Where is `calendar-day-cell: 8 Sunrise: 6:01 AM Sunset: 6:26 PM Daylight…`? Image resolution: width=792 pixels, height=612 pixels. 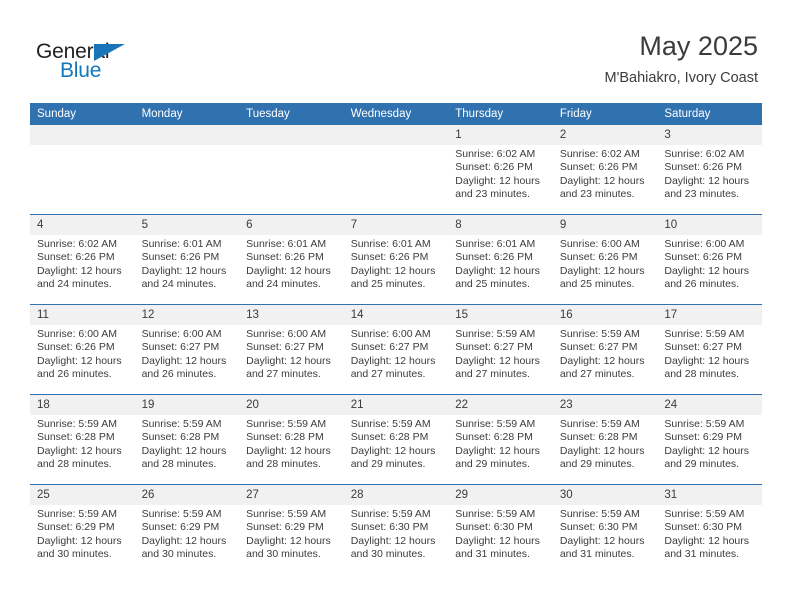
calendar-day-cell: 8 Sunrise: 6:01 AM Sunset: 6:26 PM Daylight… is located at coordinates (500, 259).